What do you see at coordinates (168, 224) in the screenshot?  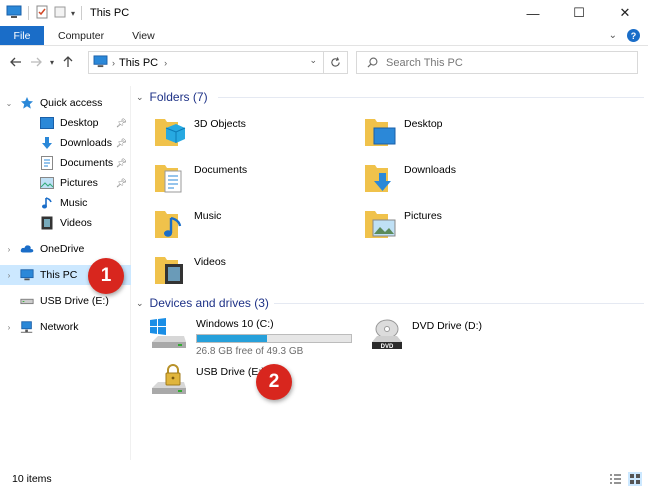 I see `music-folder-icon` at bounding box center [168, 224].